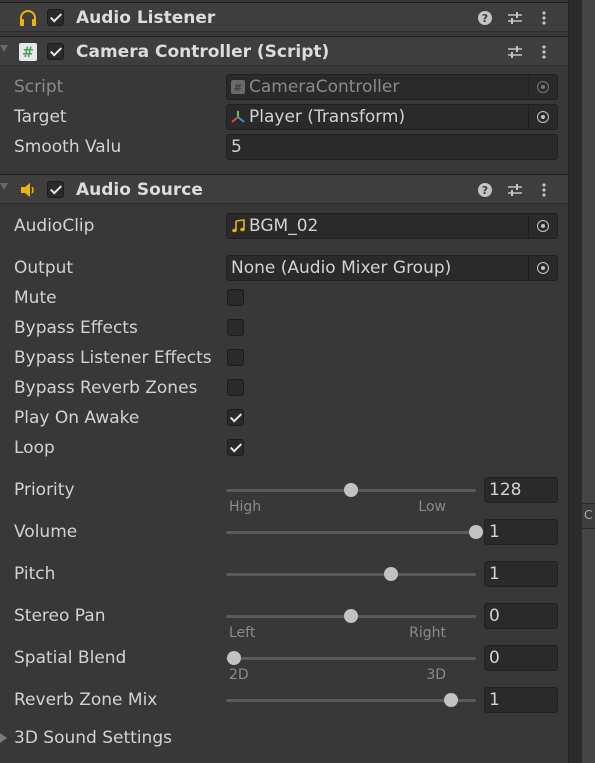  What do you see at coordinates (354, 532) in the screenshot?
I see `volume-slider` at bounding box center [354, 532].